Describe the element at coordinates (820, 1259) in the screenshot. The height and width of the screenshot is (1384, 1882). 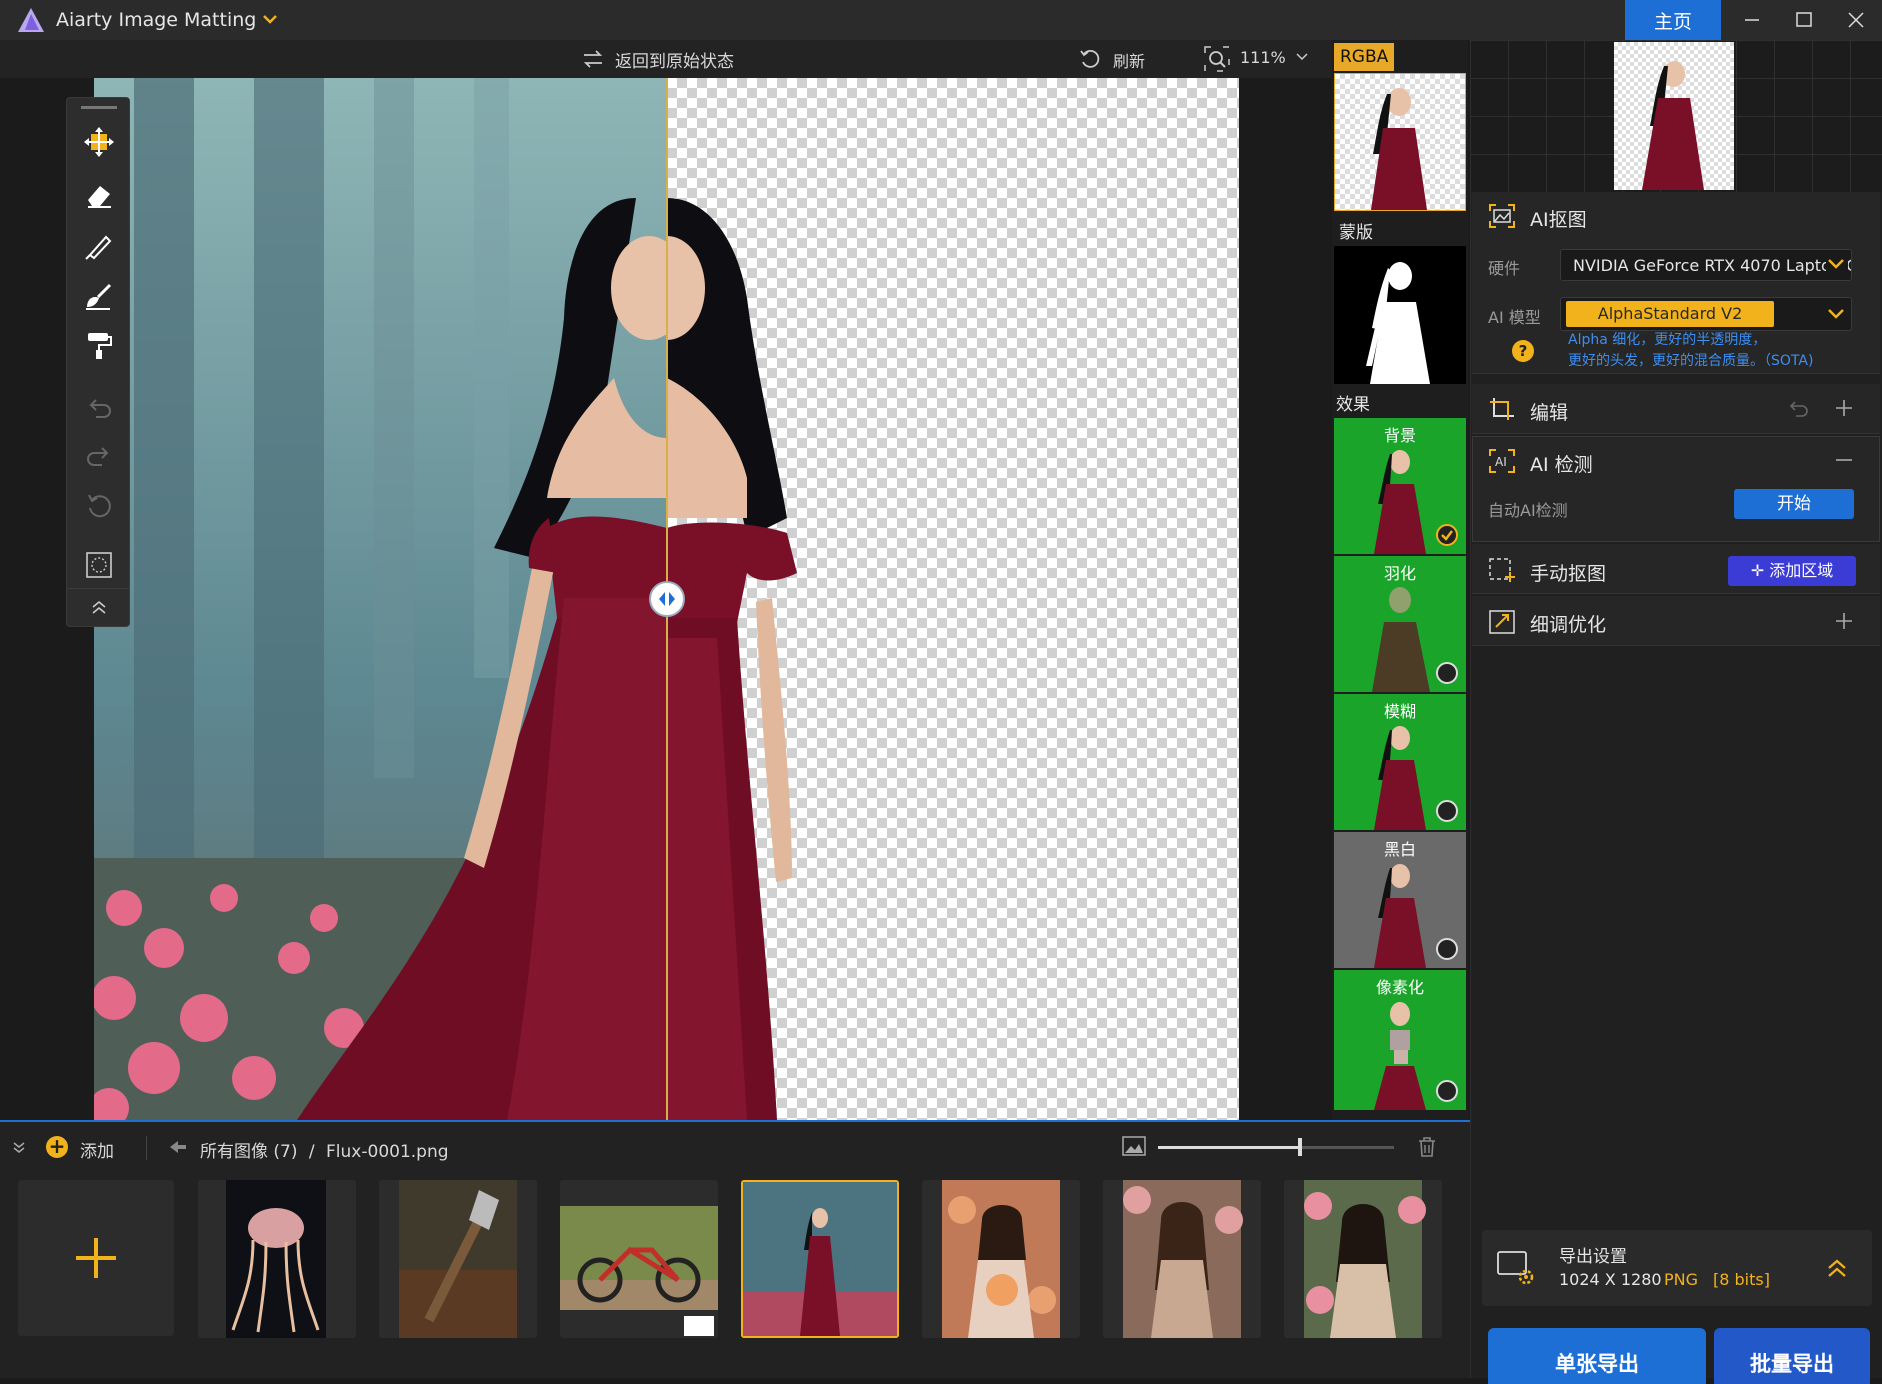
I see `thumbnail-red-dress` at that location.